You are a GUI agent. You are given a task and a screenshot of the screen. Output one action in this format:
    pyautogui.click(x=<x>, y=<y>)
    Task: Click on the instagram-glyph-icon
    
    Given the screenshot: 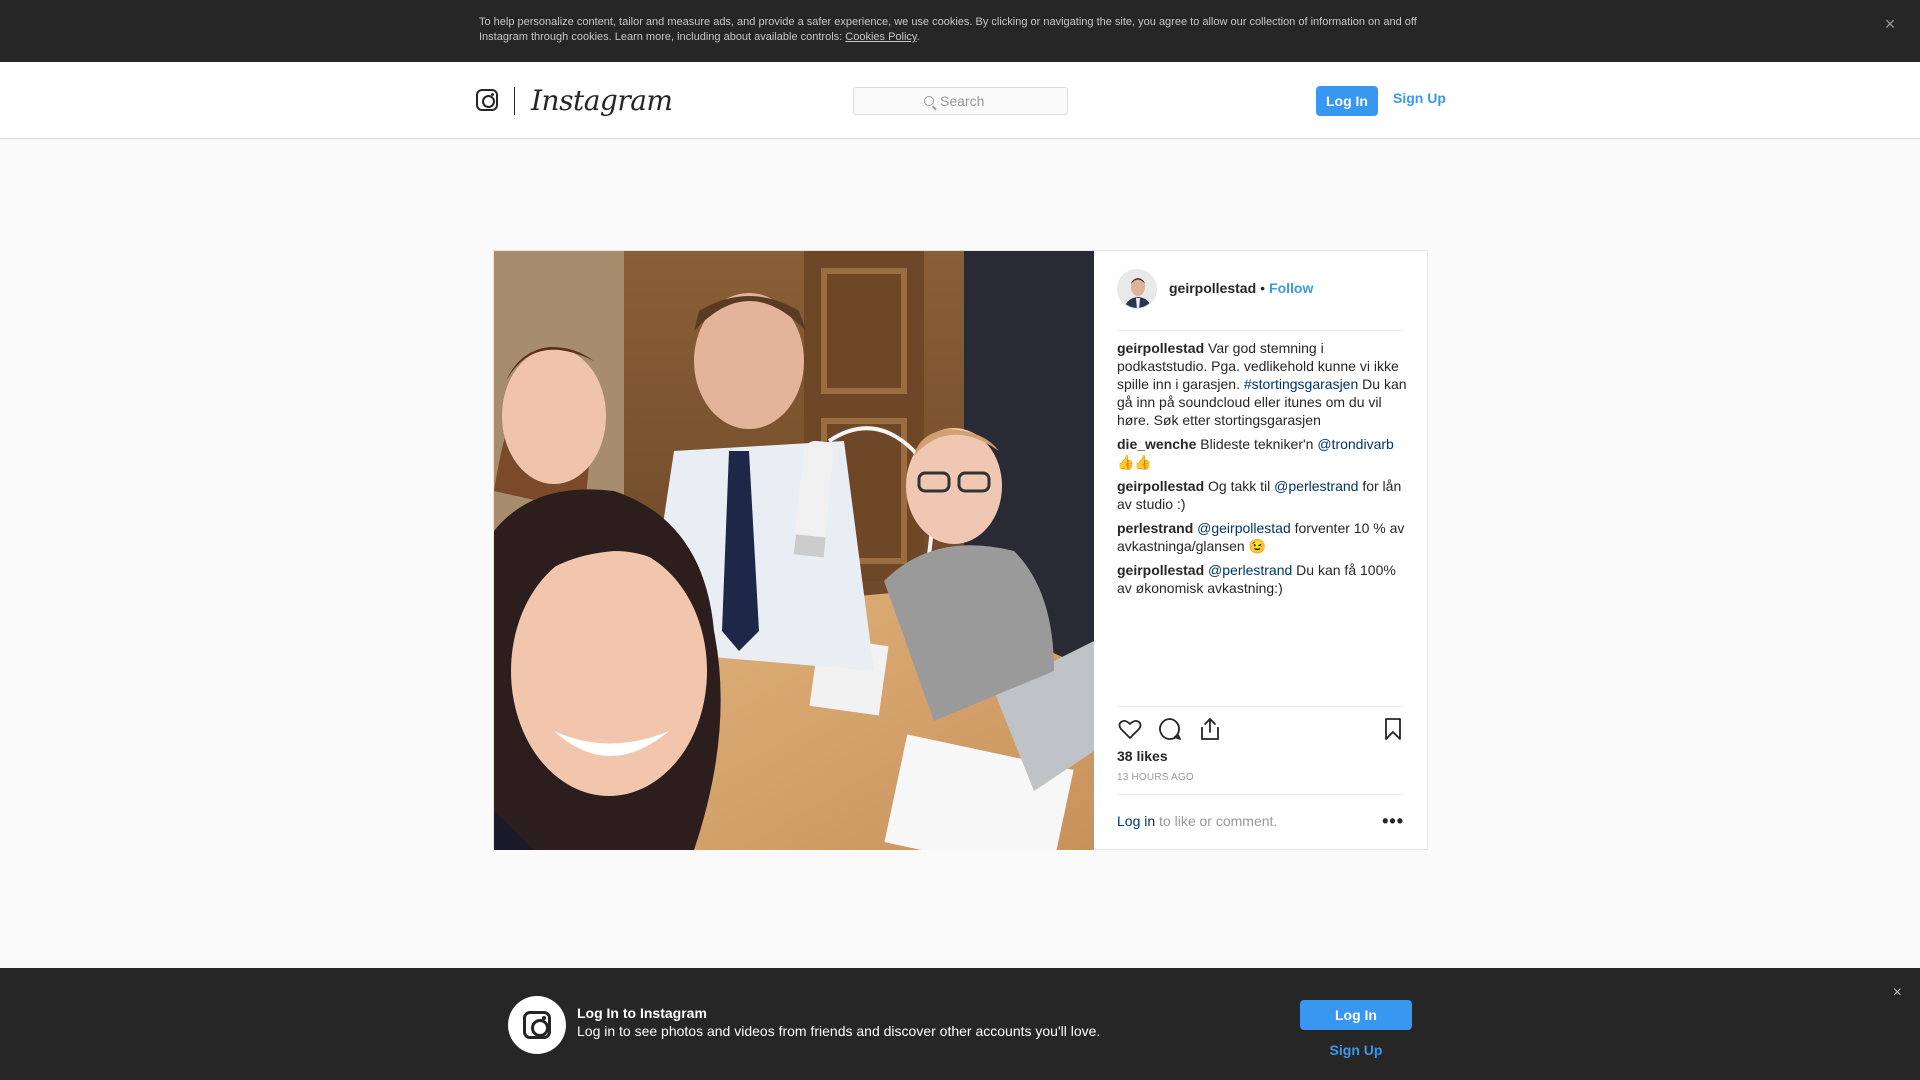 What is the action you would take?
    pyautogui.click(x=487, y=100)
    